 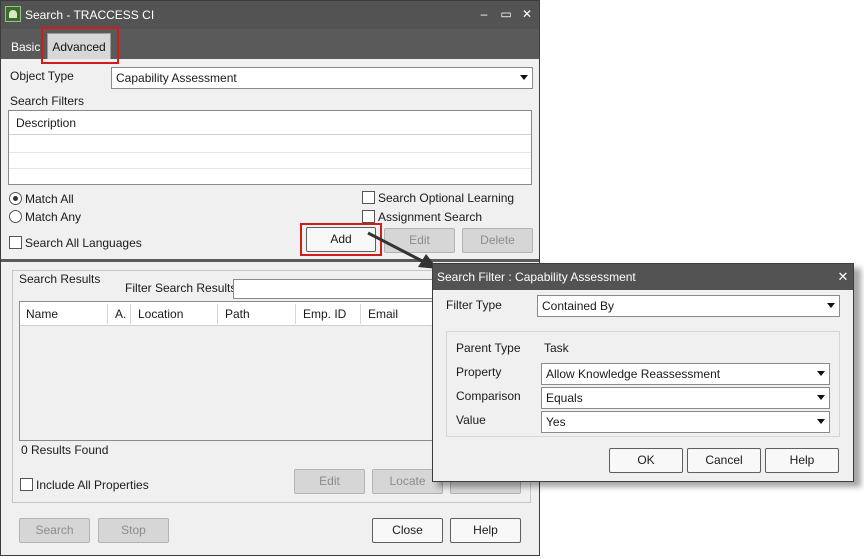 I want to click on close-icon: ✕, so click(x=527, y=14).